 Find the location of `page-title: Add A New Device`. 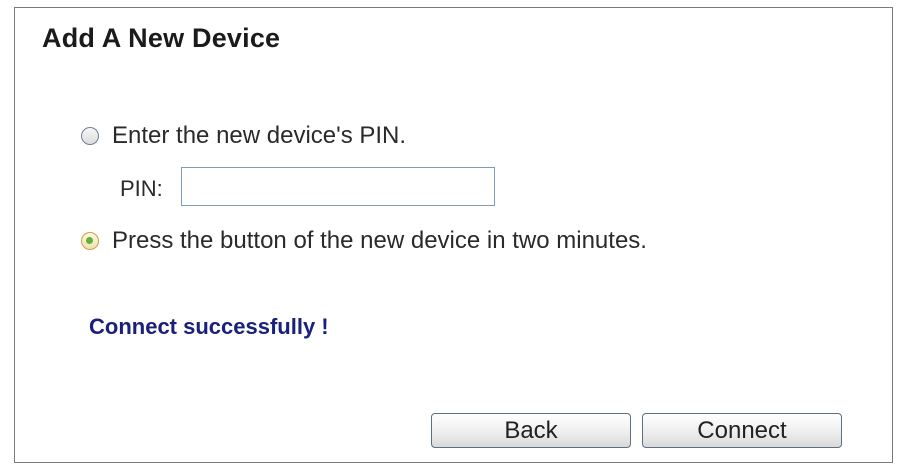

page-title: Add A New Device is located at coordinates (161, 38).